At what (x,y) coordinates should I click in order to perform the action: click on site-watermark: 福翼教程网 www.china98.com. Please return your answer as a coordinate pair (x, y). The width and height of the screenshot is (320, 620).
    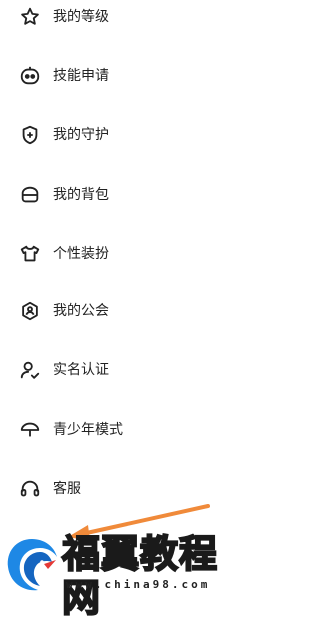
    Looking at the image, I should click on (124, 575).